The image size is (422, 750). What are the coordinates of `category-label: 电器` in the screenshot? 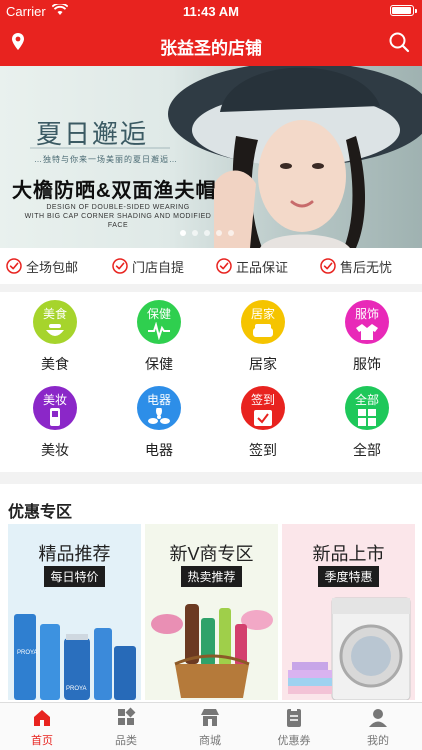 It's located at (159, 450).